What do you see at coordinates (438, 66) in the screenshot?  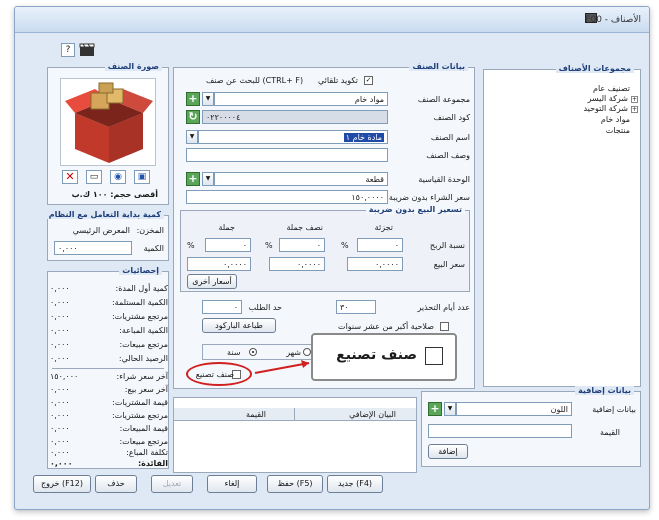 I see `item-data-title: بيانات الصنف` at bounding box center [438, 66].